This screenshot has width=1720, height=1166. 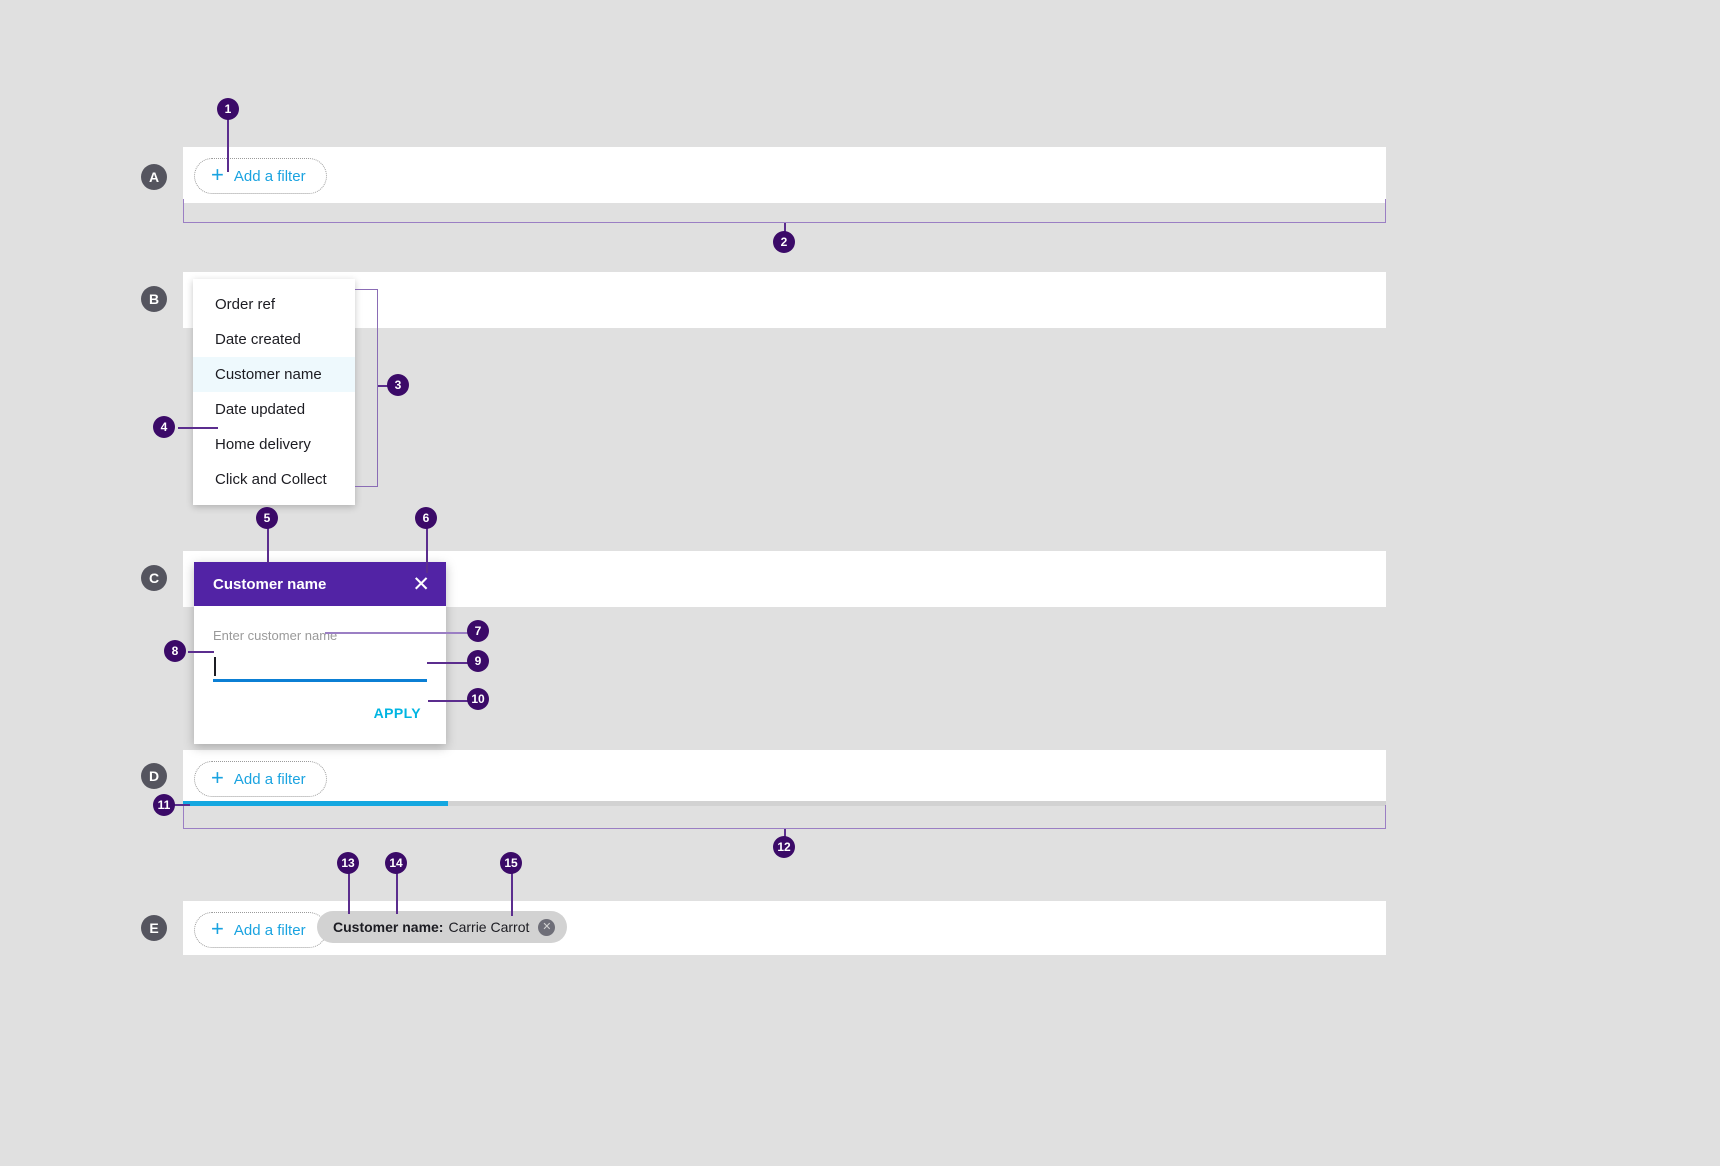 I want to click on add-filter-button-e: + Add a filter, so click(x=260, y=930).